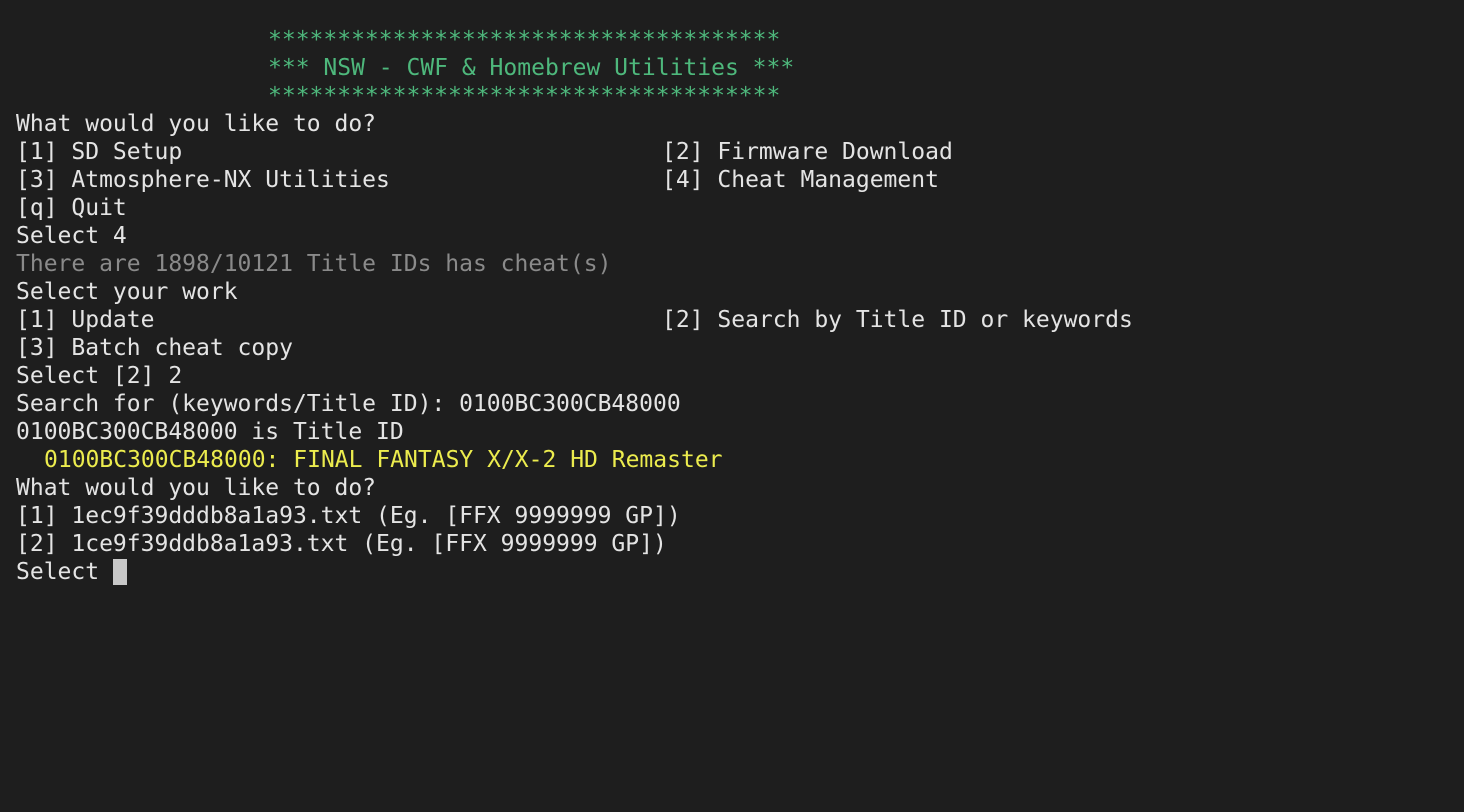 The height and width of the screenshot is (812, 1464). Describe the element at coordinates (85, 320) in the screenshot. I see `cheat-option-update: [1] Update` at that location.